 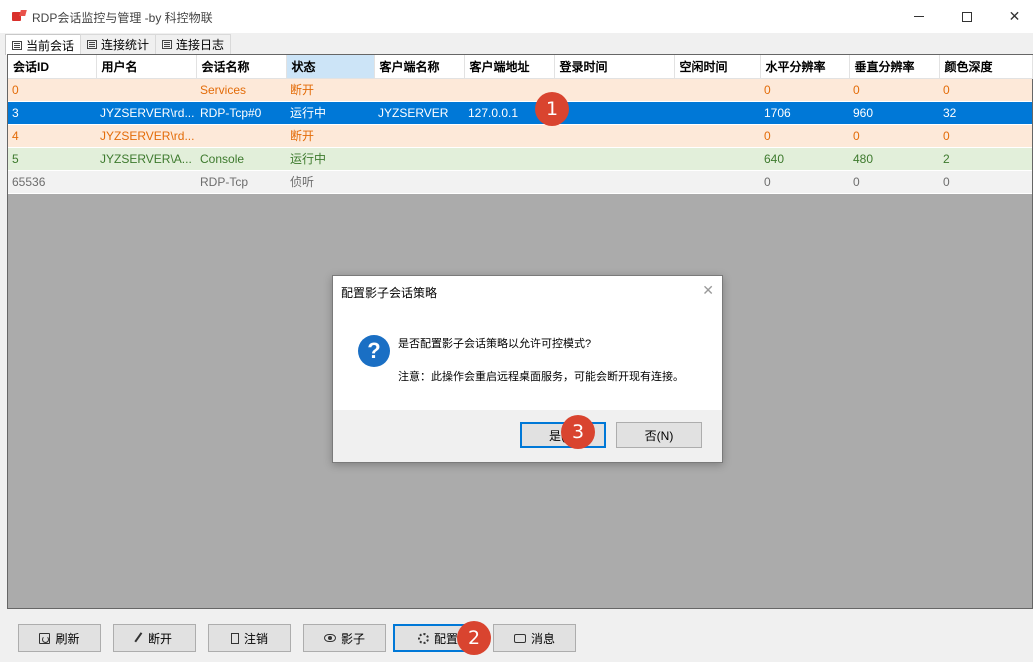 I want to click on column-header: 登录时间, so click(x=614, y=67).